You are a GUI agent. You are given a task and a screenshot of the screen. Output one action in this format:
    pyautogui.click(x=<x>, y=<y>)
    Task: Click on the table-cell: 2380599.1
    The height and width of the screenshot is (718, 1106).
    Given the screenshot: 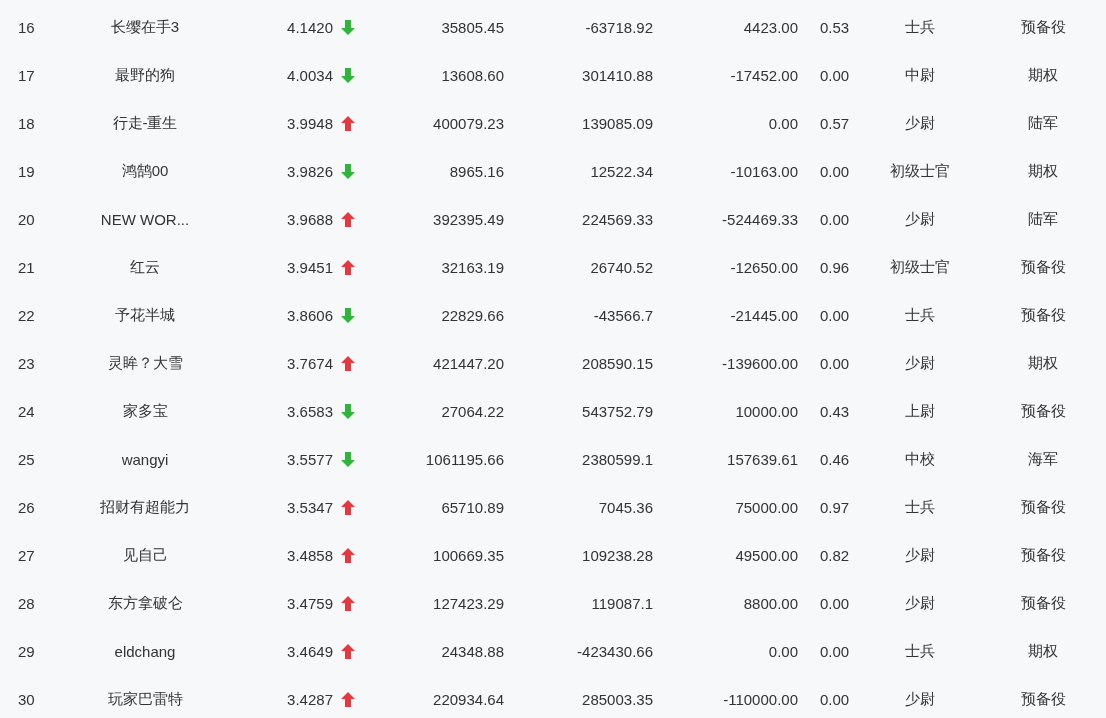 What is the action you would take?
    pyautogui.click(x=617, y=459)
    